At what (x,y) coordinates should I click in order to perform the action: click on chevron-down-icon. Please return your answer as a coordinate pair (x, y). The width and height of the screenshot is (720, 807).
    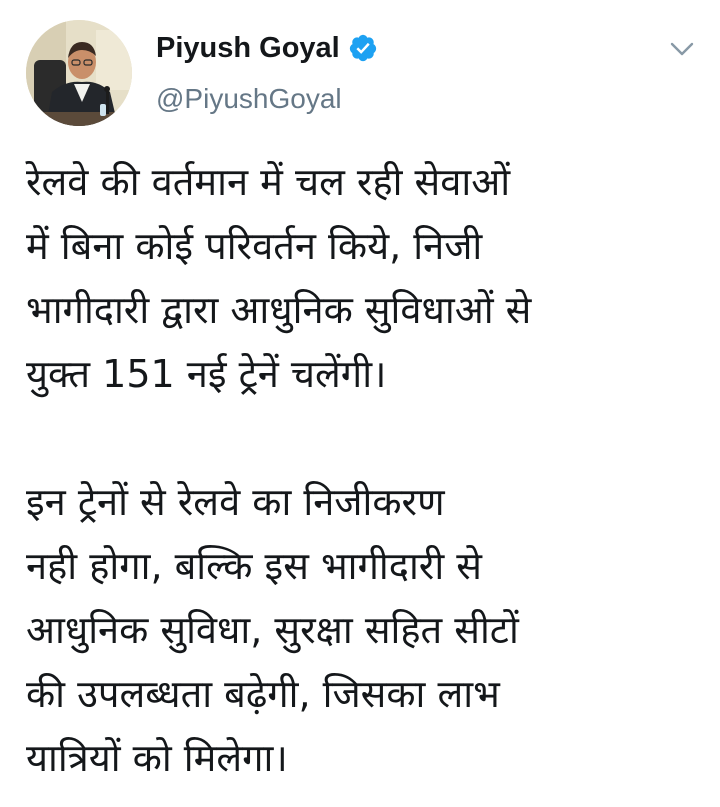
    Looking at the image, I should click on (682, 49).